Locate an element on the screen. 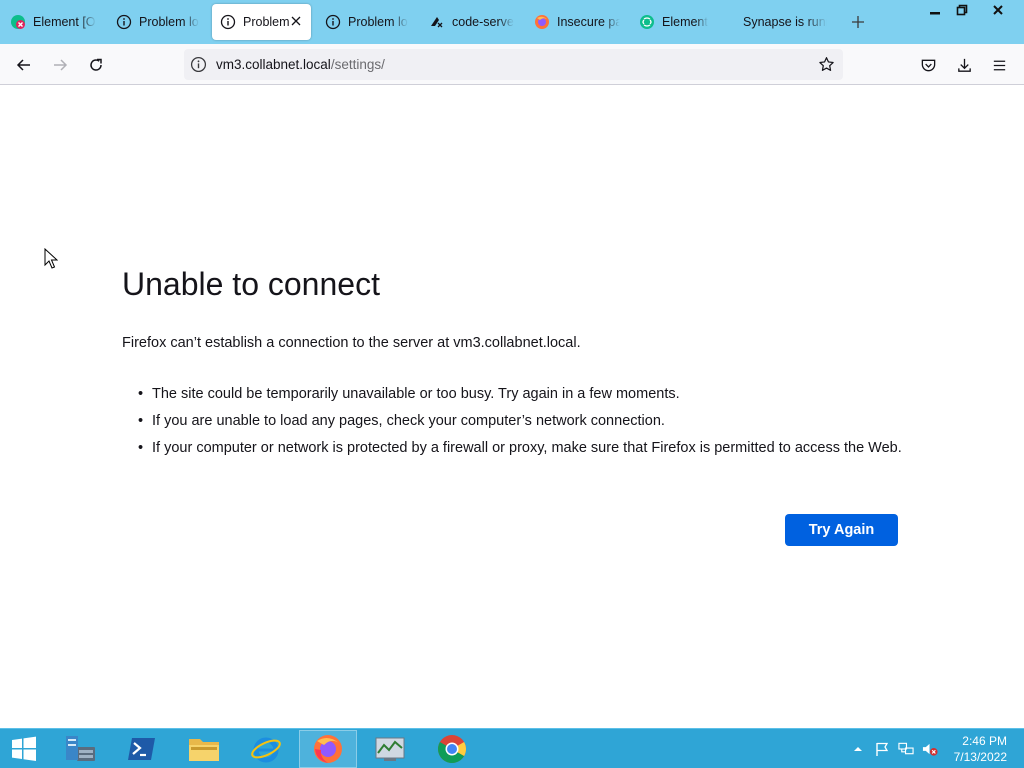 This screenshot has width=1024, height=768. navigation-toolbar: vm3.collabnet.local/settings/ is located at coordinates (512, 64).